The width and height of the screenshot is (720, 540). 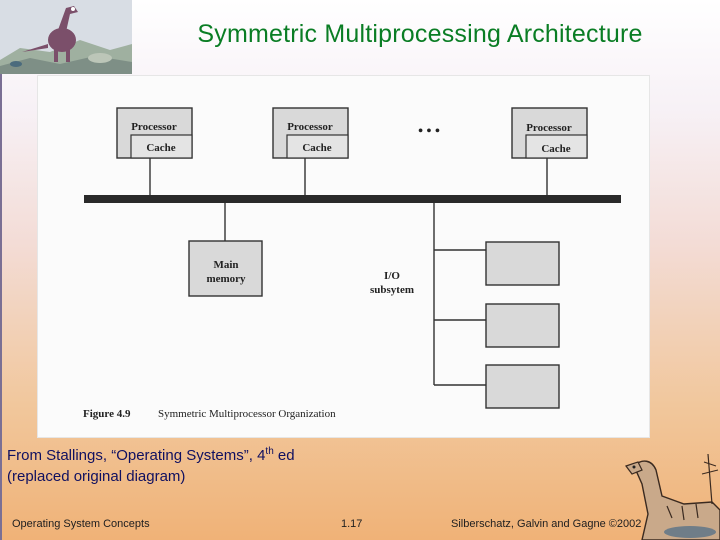 What do you see at coordinates (429, 131) in the screenshot?
I see `more-processors-ellipsis: • • •` at bounding box center [429, 131].